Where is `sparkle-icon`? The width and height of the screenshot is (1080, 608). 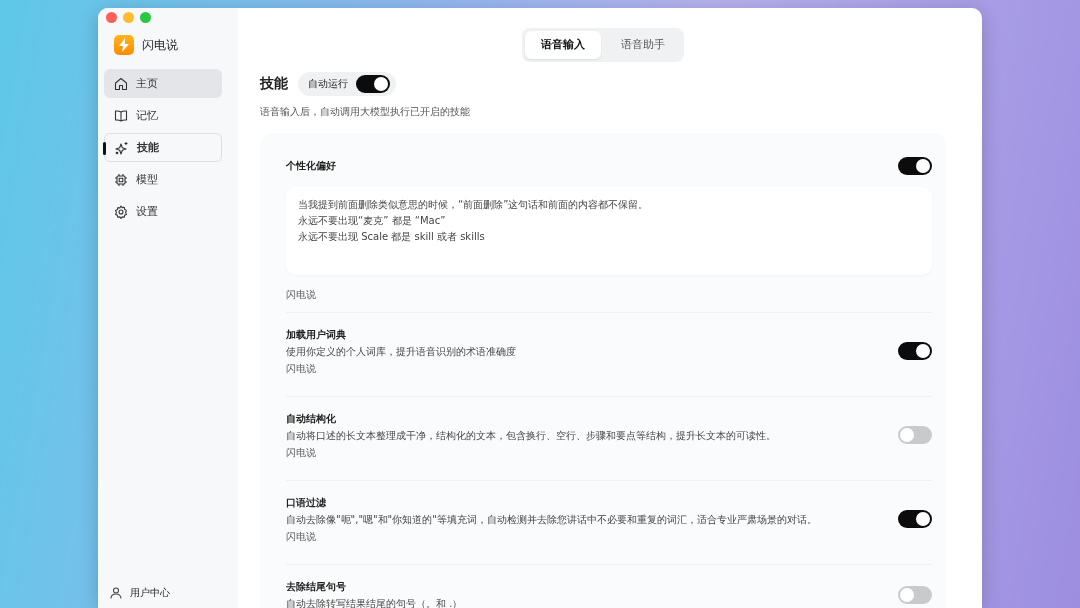
sparkle-icon is located at coordinates (122, 147).